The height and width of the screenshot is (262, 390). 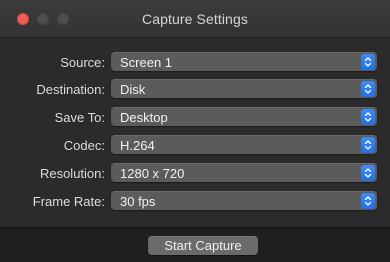 What do you see at coordinates (244, 116) in the screenshot?
I see `save-to-select: Desktop` at bounding box center [244, 116].